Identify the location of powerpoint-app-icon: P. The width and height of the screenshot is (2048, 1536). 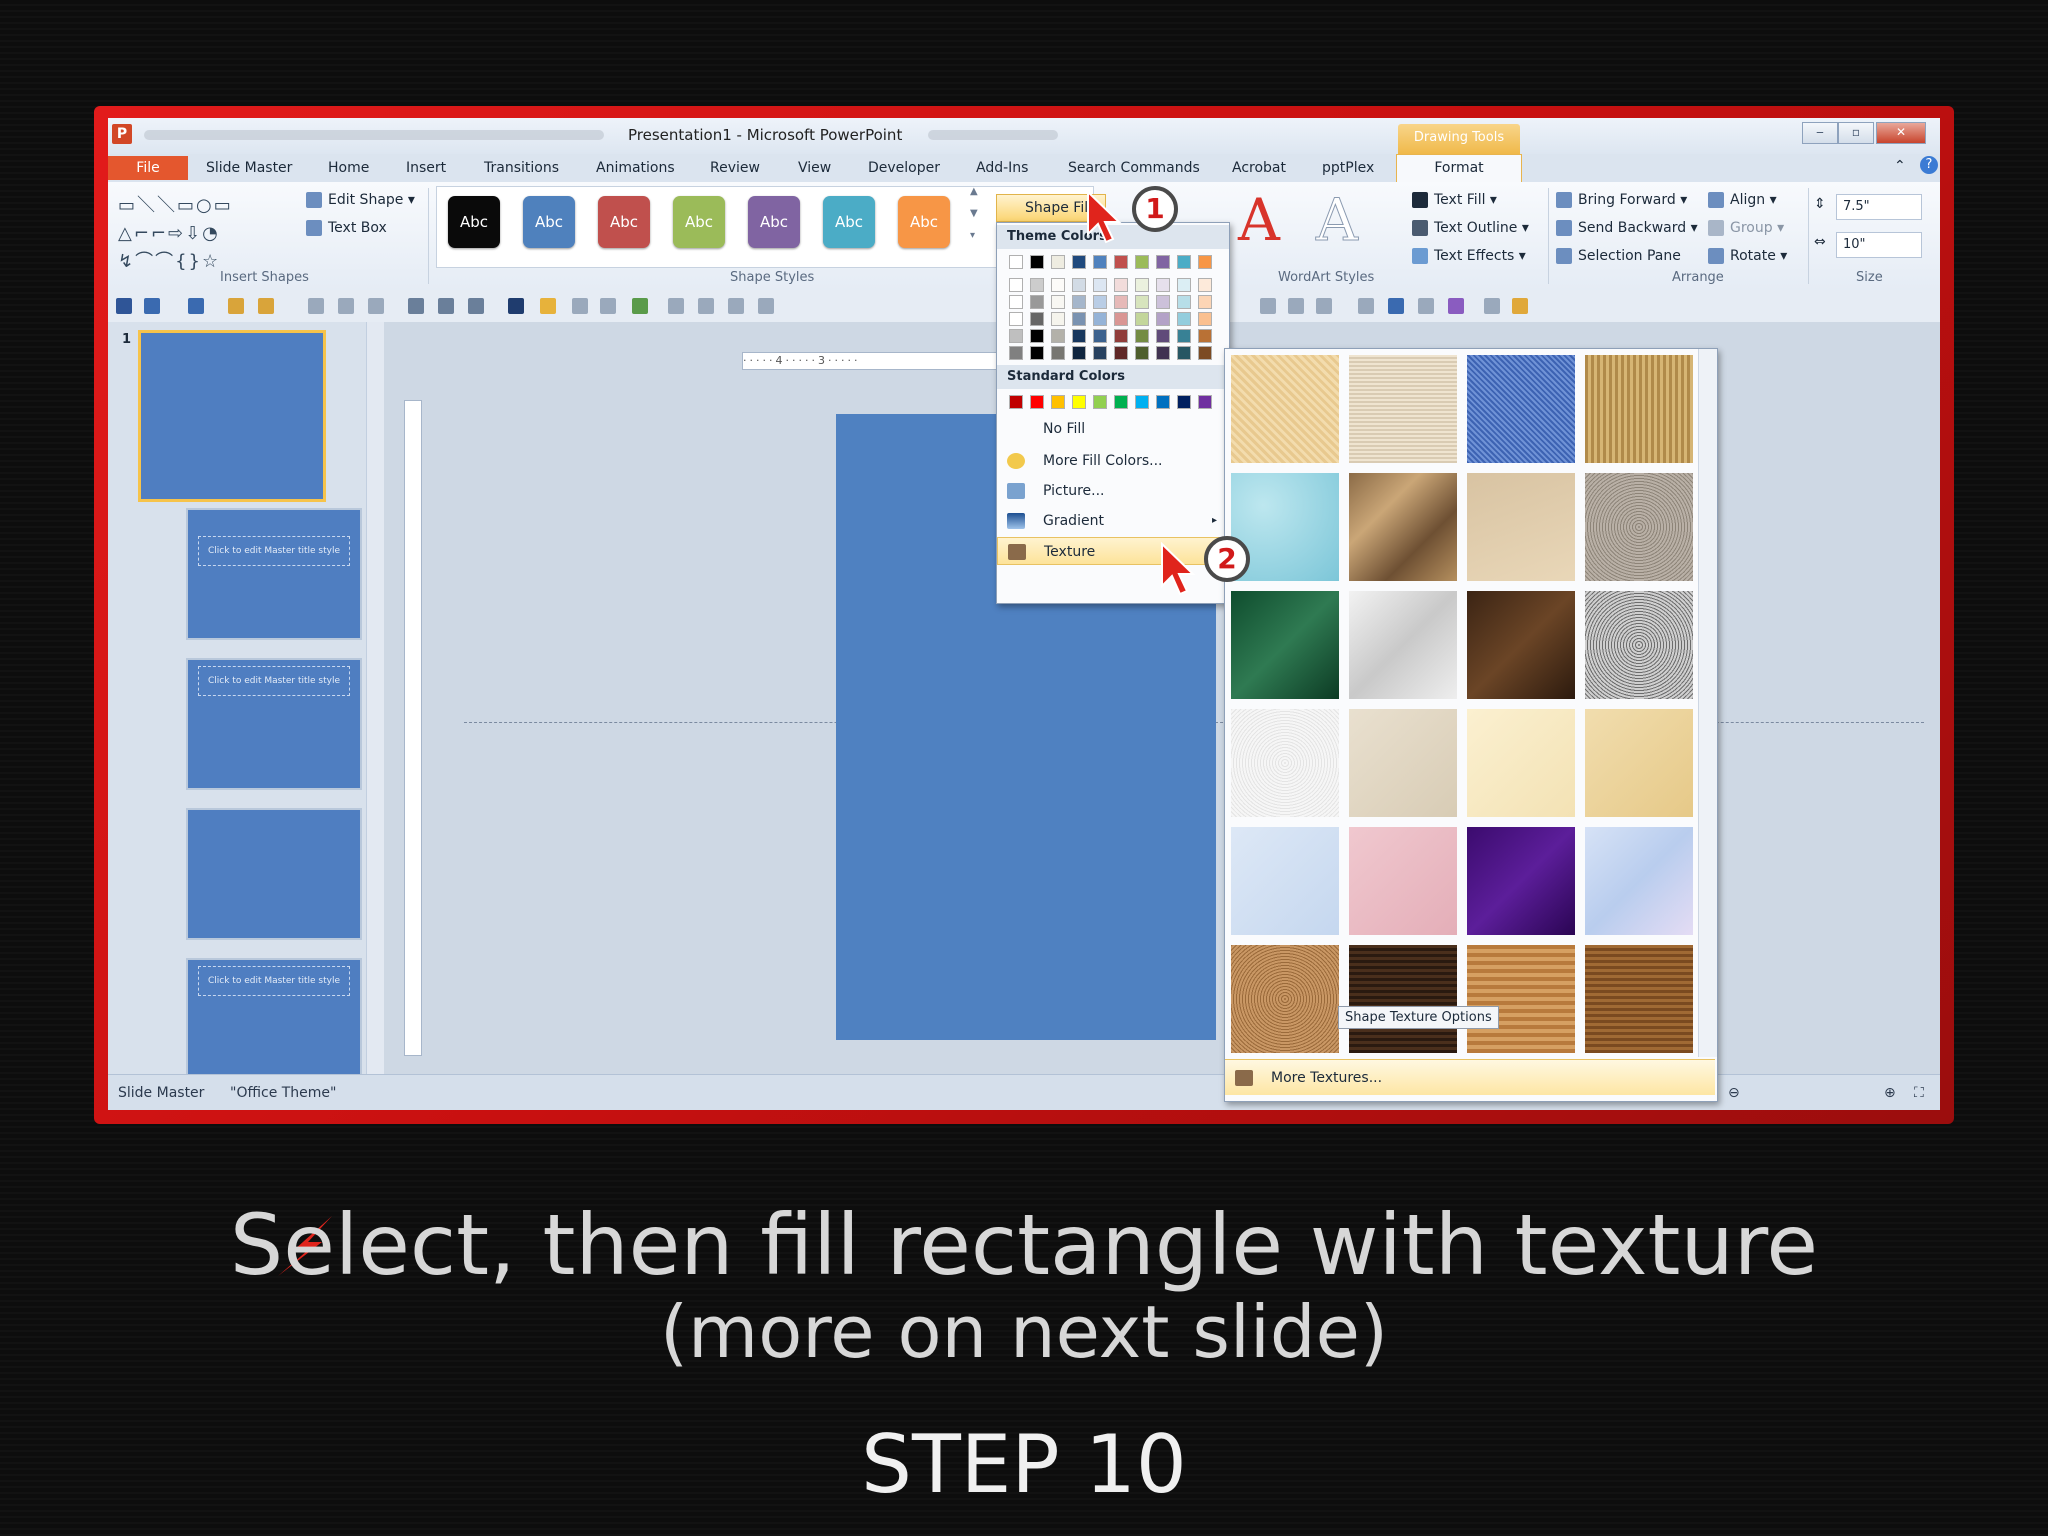
(122, 134).